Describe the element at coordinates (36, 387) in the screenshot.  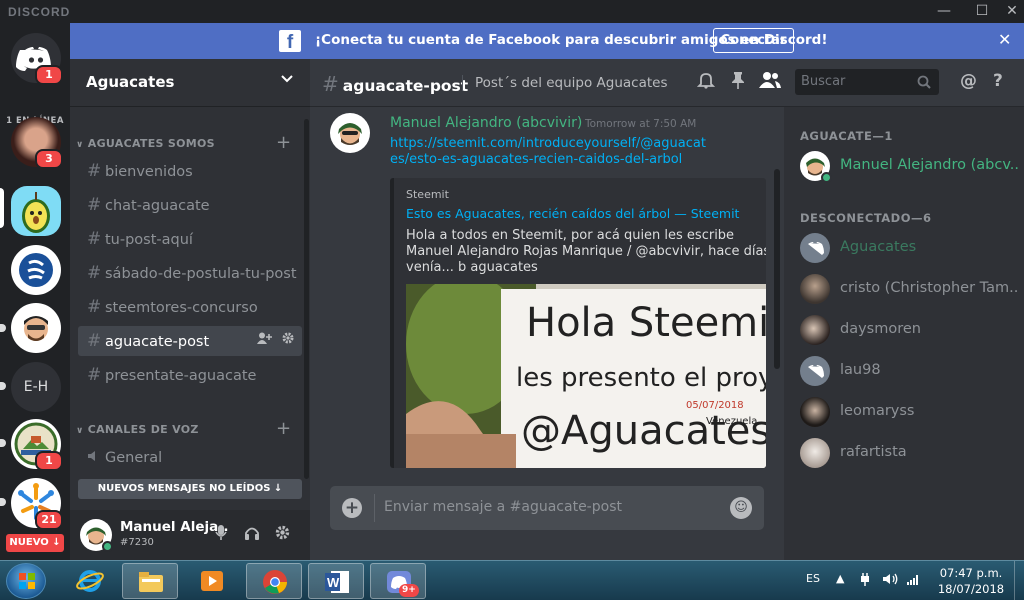
I see `server-e-h: E-H` at that location.